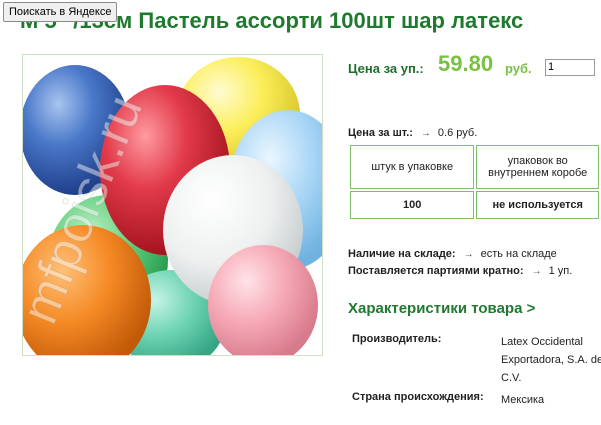  I want to click on pack-value-per-box: не используется, so click(537, 205).